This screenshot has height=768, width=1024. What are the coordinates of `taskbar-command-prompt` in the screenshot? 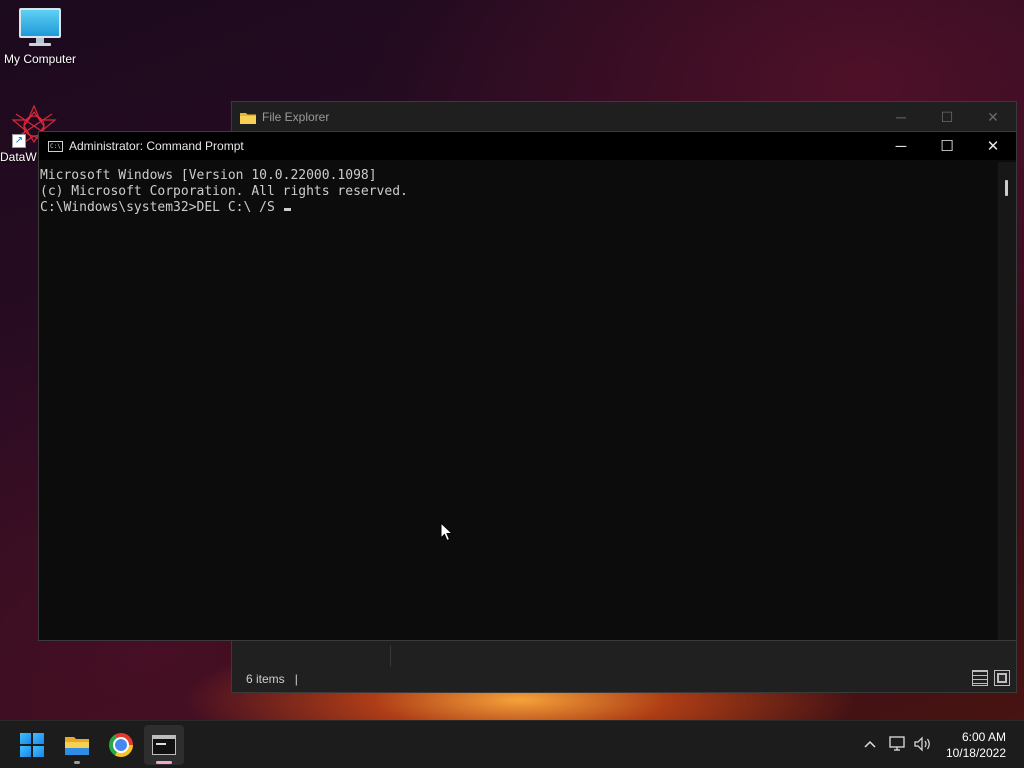 It's located at (164, 745).